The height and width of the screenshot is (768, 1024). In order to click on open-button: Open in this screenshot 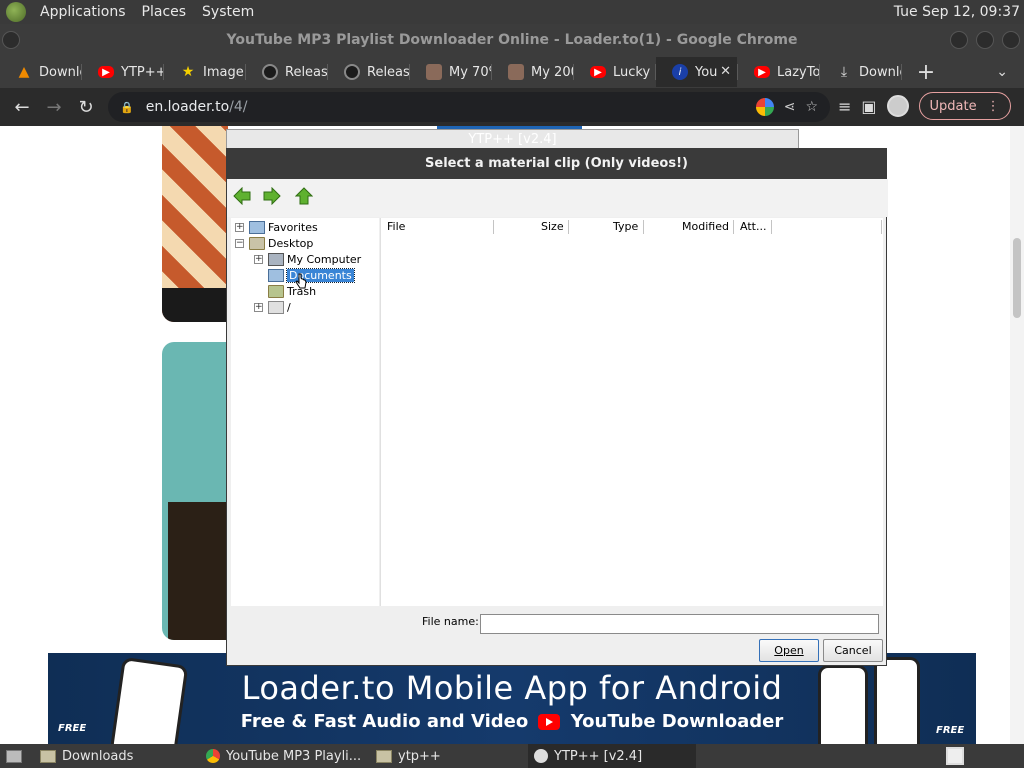, I will do `click(789, 650)`.